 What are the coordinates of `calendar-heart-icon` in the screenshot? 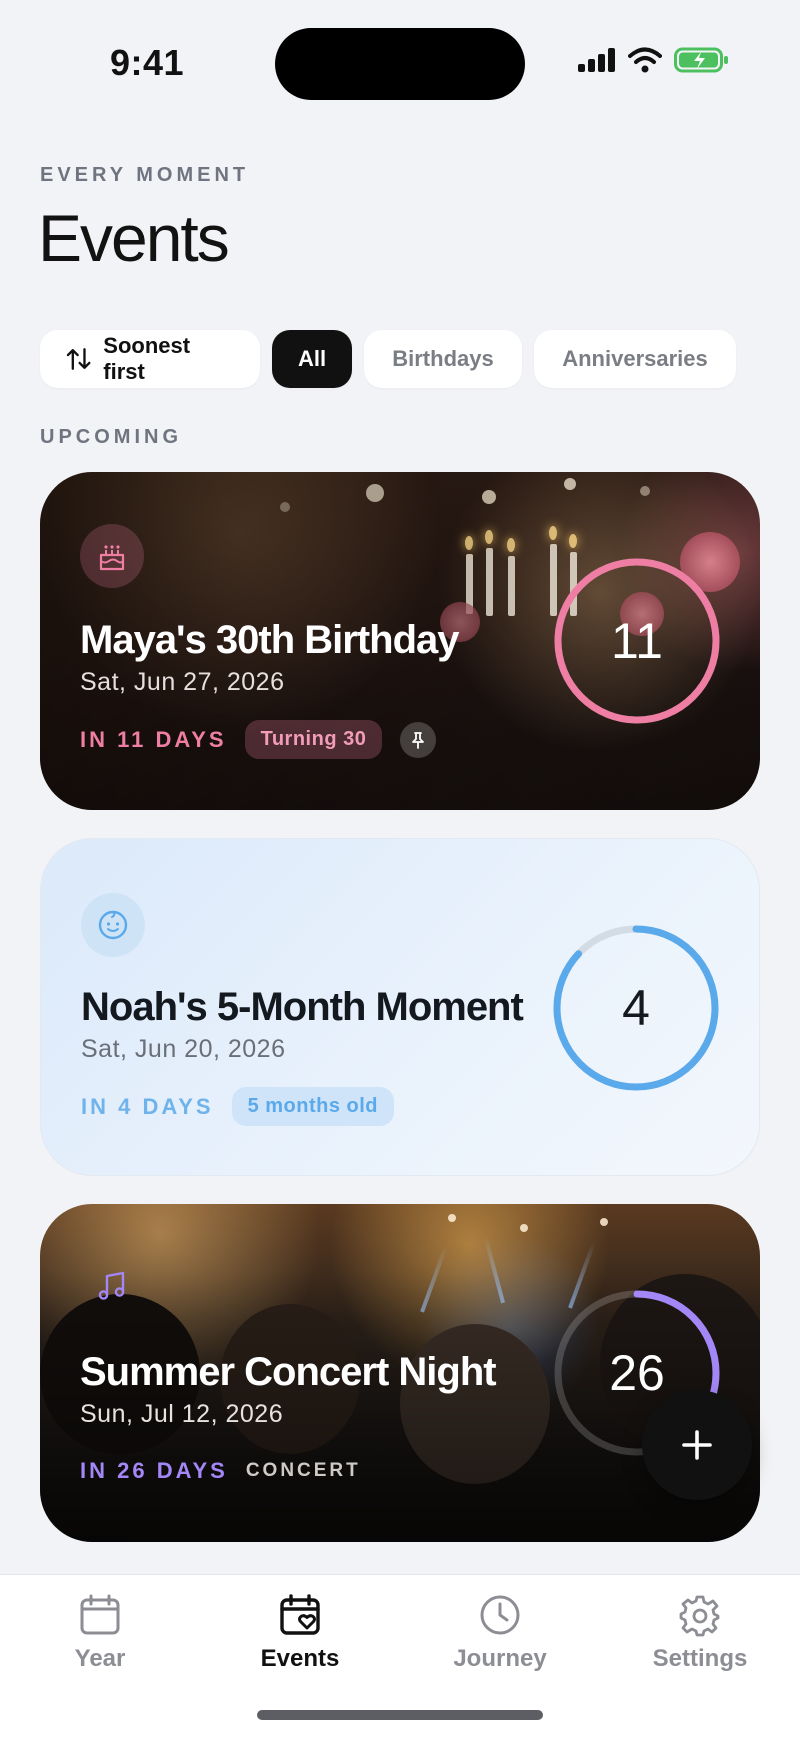 It's located at (300, 1614).